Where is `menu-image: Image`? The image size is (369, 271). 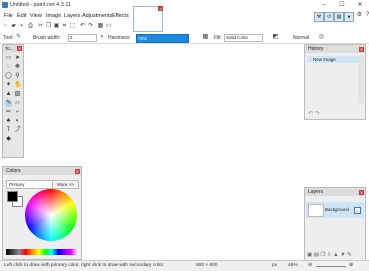 menu-image: Image is located at coordinates (53, 16).